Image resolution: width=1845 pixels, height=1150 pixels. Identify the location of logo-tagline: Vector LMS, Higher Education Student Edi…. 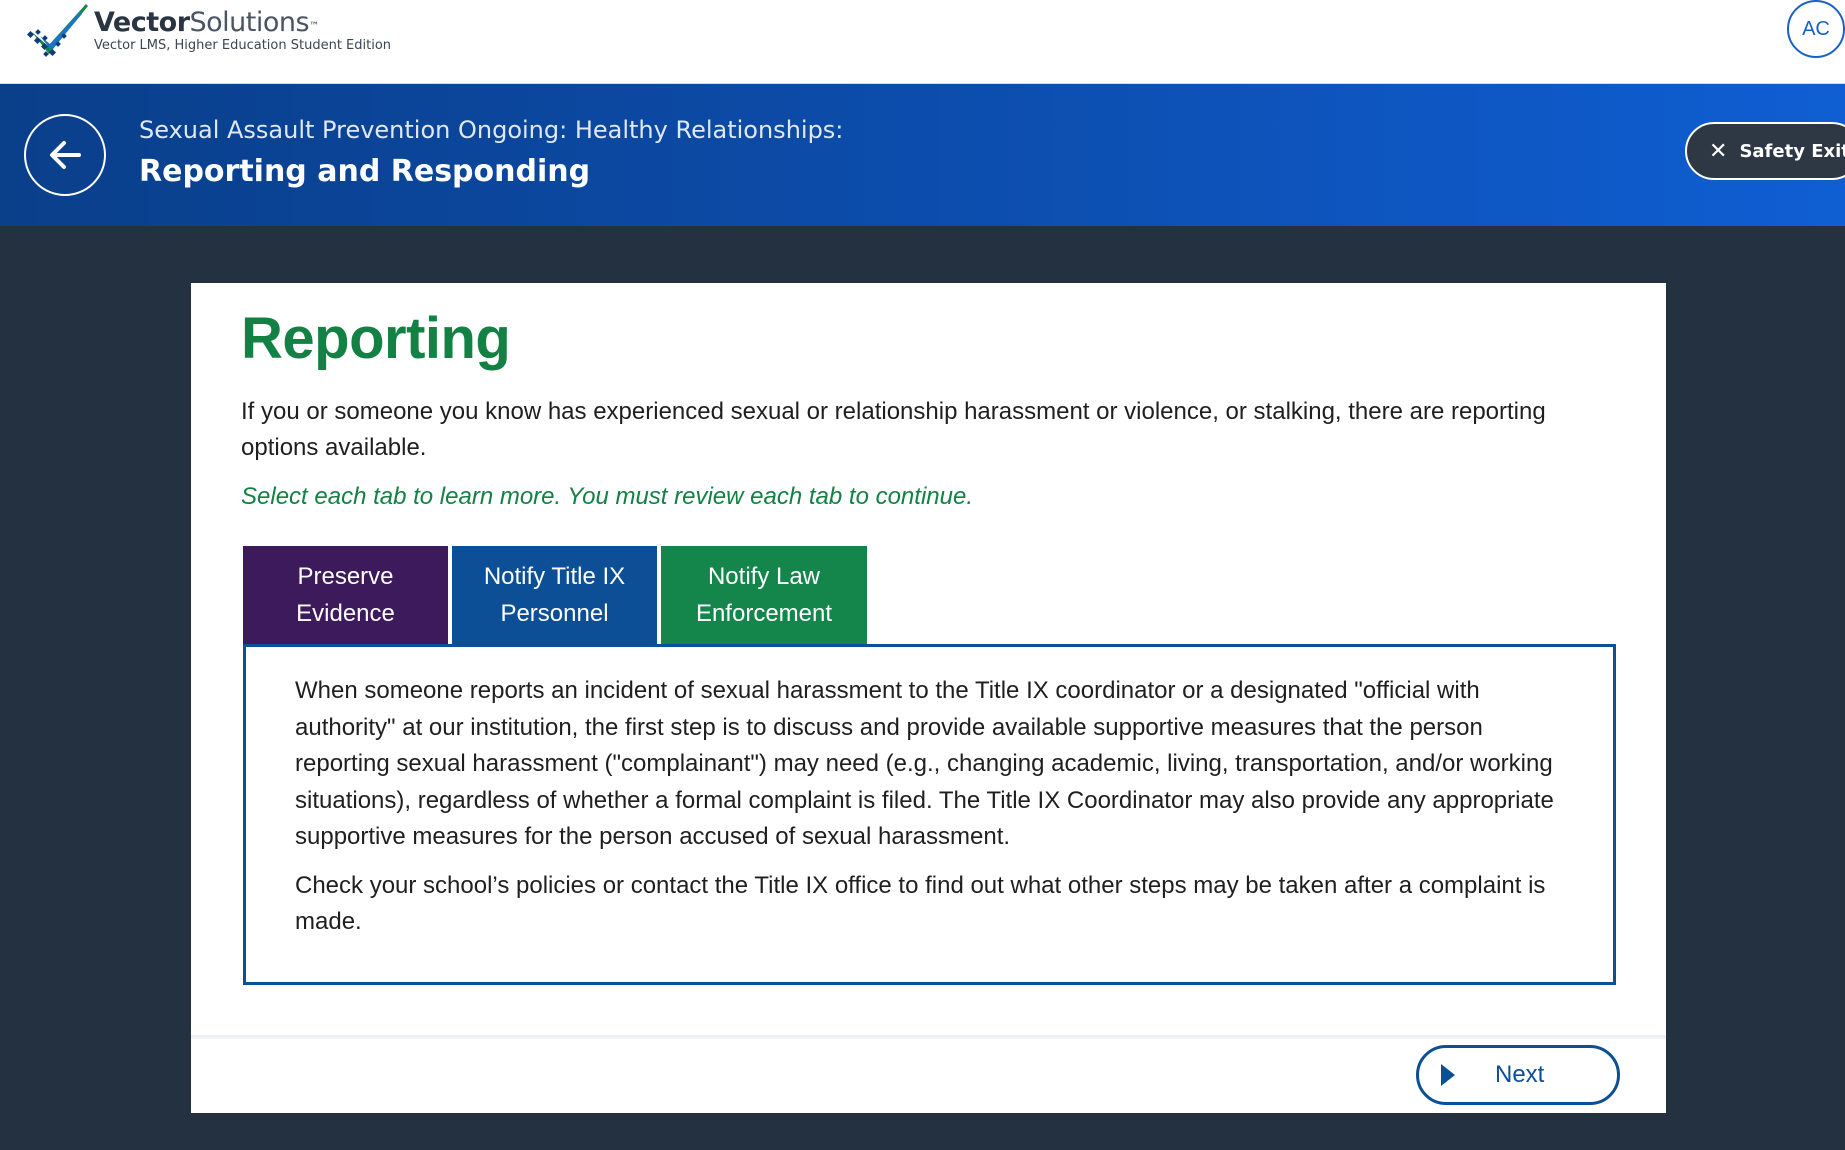
(243, 45).